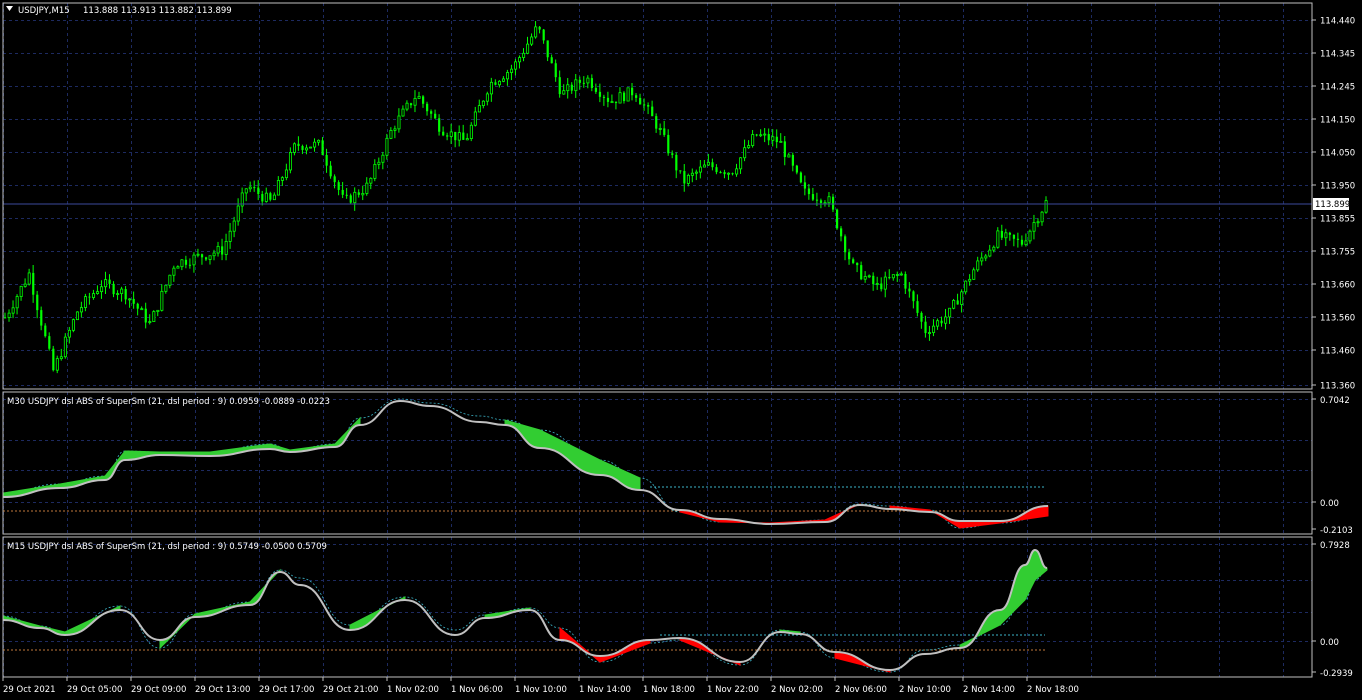 The height and width of the screenshot is (700, 1362). Describe the element at coordinates (1335, 401) in the screenshot. I see `indicator-1-scale-max: 0.7042` at that location.